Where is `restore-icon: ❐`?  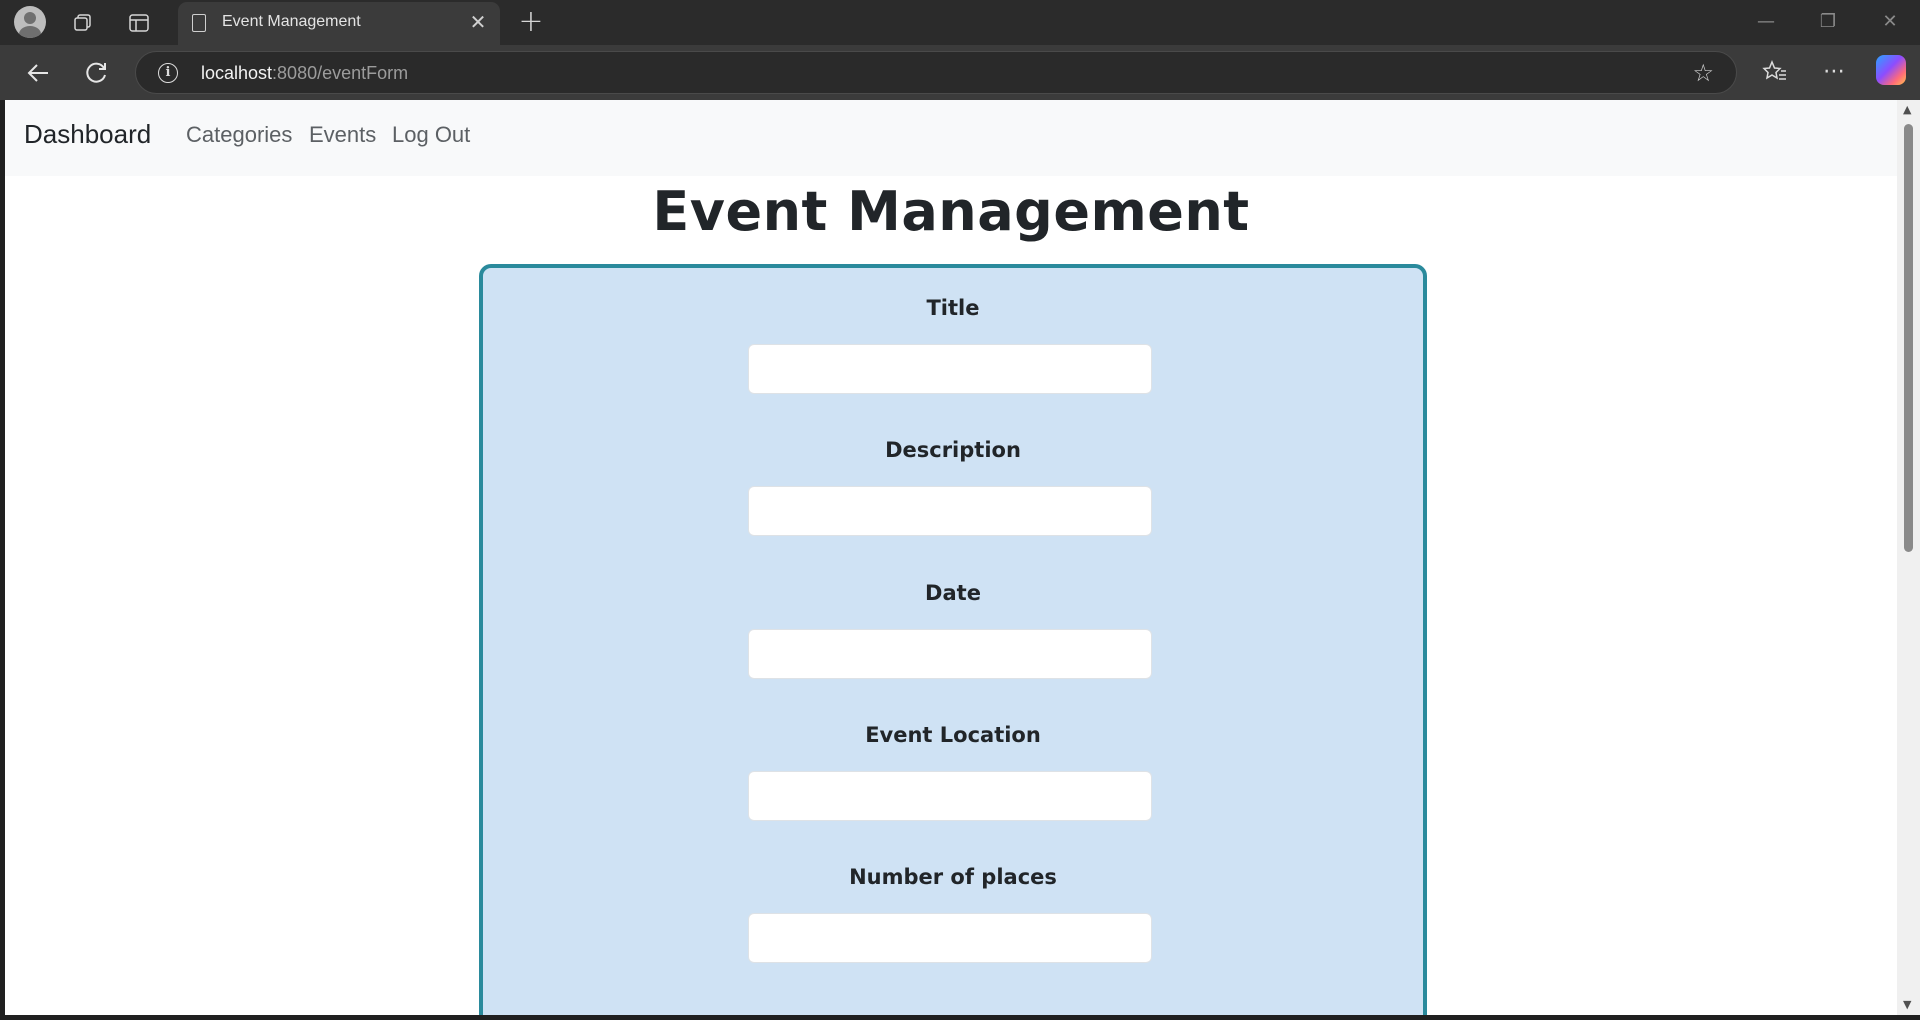
restore-icon: ❐ is located at coordinates (1828, 22).